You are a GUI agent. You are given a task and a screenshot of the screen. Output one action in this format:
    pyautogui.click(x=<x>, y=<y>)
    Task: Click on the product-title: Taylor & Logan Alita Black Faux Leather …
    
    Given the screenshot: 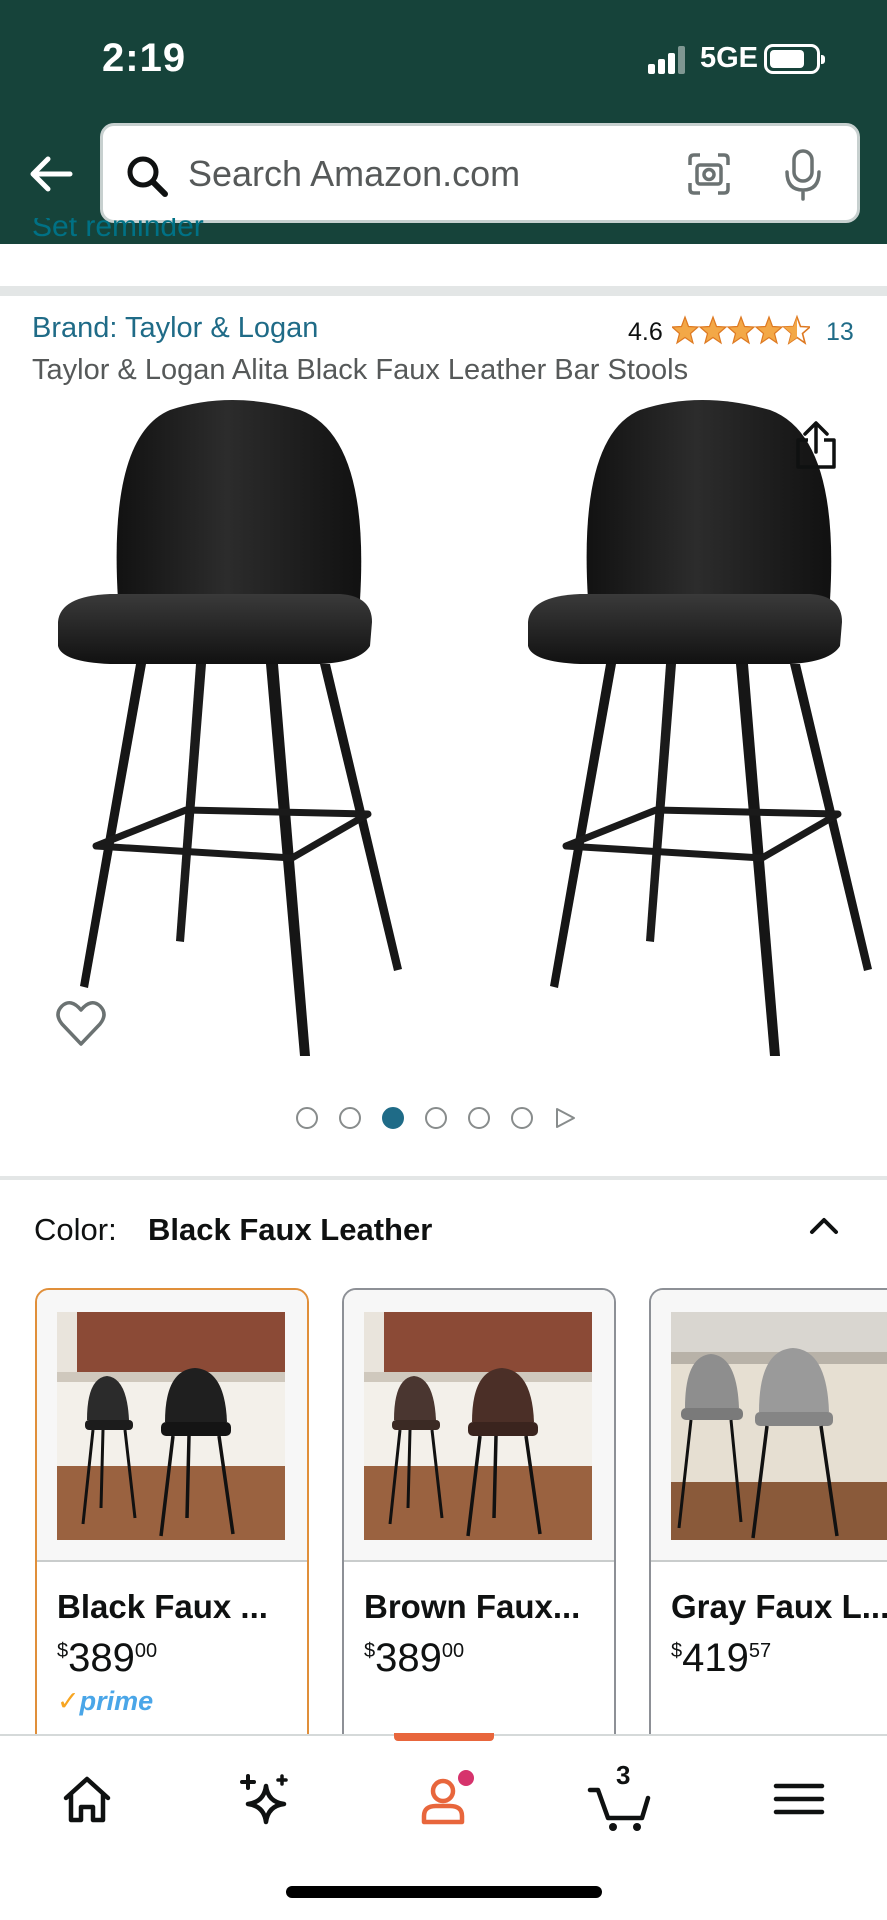 What is the action you would take?
    pyautogui.click(x=360, y=370)
    